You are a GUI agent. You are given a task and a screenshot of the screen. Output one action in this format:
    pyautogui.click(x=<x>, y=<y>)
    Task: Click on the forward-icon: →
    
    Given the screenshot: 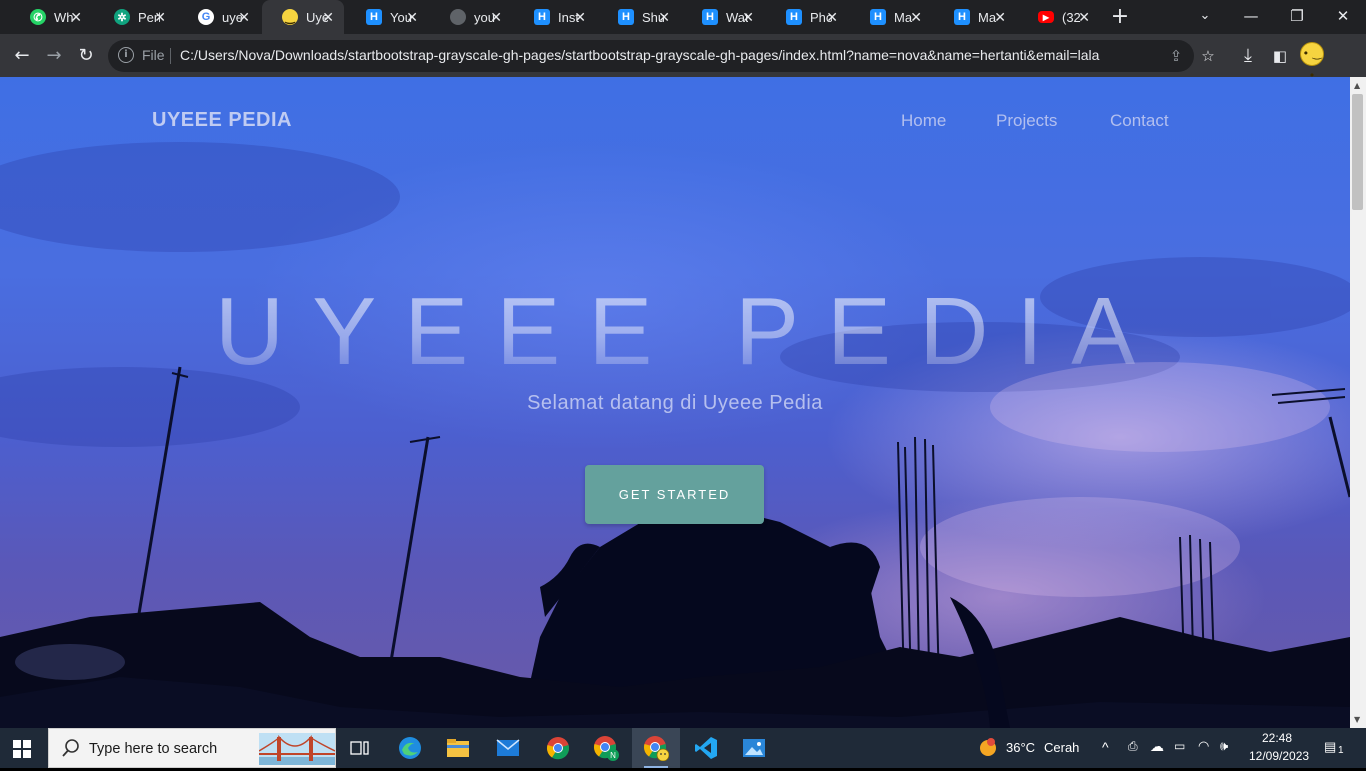 What is the action you would take?
    pyautogui.click(x=54, y=56)
    